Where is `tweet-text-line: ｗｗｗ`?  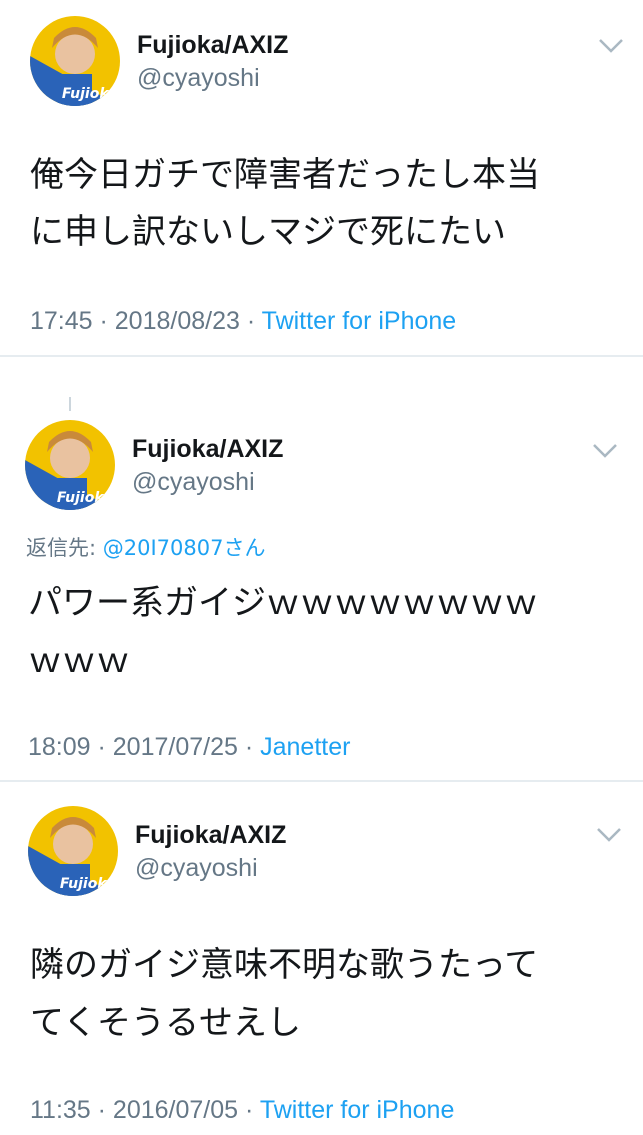
tweet-text-line: ｗｗｗ is located at coordinates (79, 661).